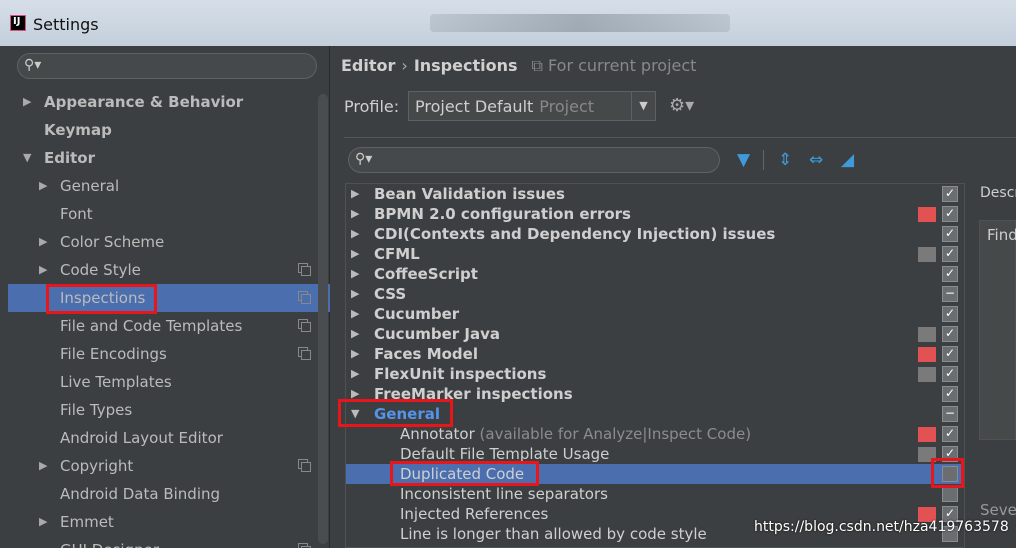 This screenshot has height=548, width=1016. Describe the element at coordinates (655, 214) in the screenshot. I see `inspection-row: ▶ BPMN 2.0 configuration errors ✓` at that location.